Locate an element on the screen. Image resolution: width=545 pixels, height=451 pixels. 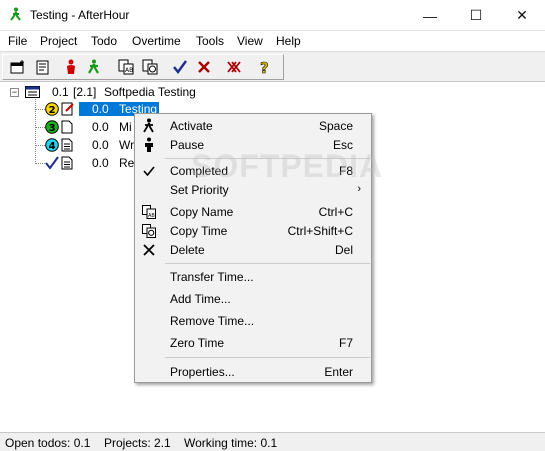
menu-label: Zero Time is located at coordinates (197, 343).